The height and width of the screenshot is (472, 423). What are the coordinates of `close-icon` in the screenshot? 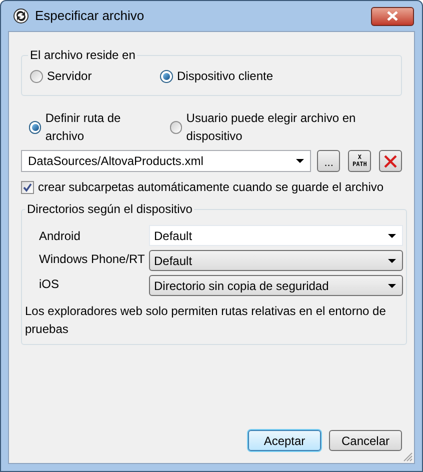 It's located at (392, 16).